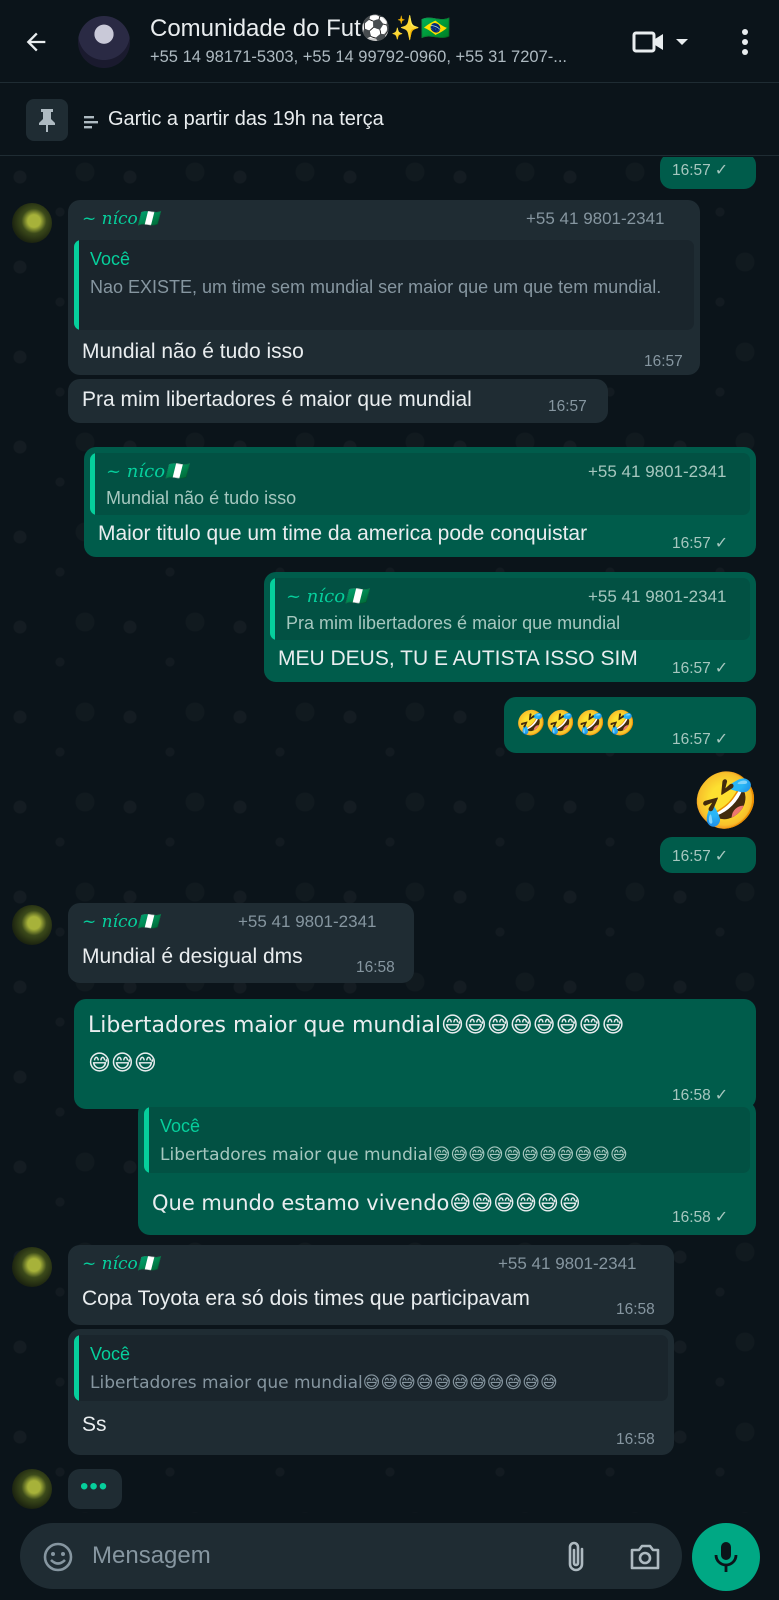 The image size is (779, 1600). Describe the element at coordinates (682, 42) in the screenshot. I see `chevron-down-icon` at that location.